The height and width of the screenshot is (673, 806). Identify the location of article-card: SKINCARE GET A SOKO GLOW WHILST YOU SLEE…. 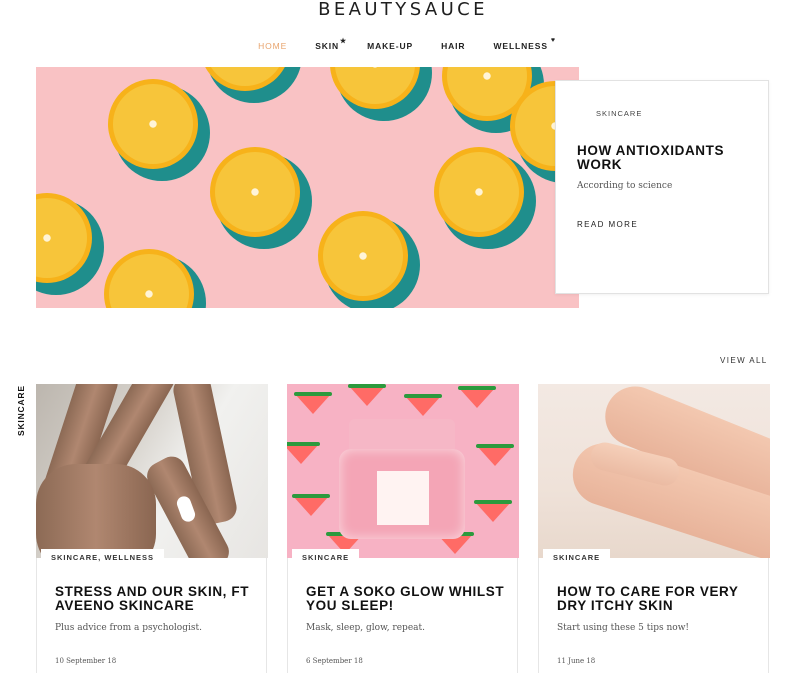
(403, 528).